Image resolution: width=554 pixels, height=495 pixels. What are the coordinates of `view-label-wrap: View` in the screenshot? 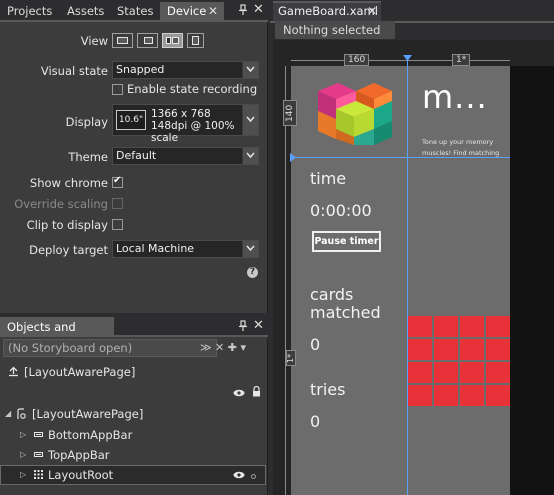 It's located at (54, 41).